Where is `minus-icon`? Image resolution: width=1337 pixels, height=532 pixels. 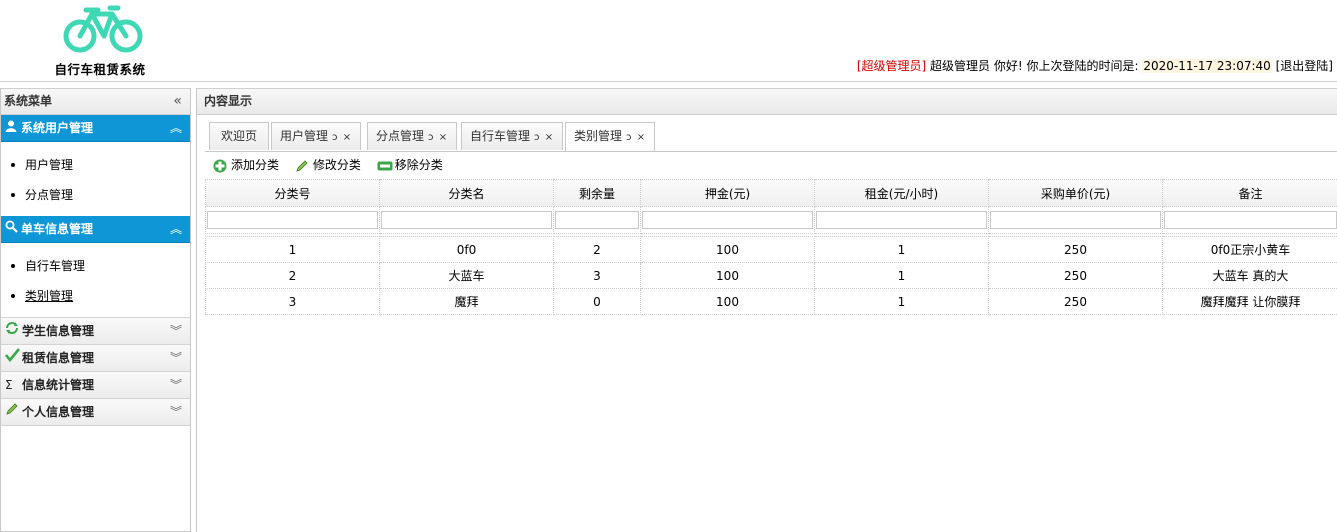
minus-icon is located at coordinates (385, 165).